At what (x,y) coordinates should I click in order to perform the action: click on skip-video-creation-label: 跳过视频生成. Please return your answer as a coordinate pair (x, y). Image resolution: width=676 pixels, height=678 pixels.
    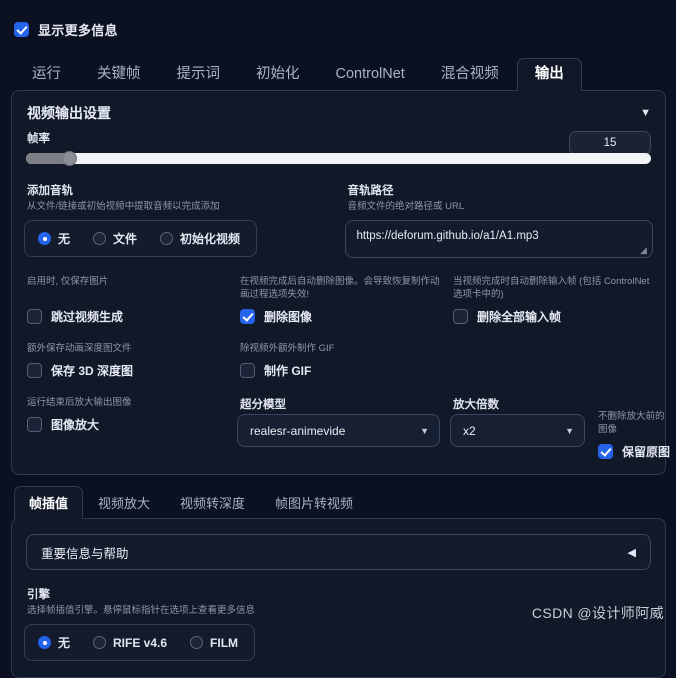
    Looking at the image, I should click on (87, 317).